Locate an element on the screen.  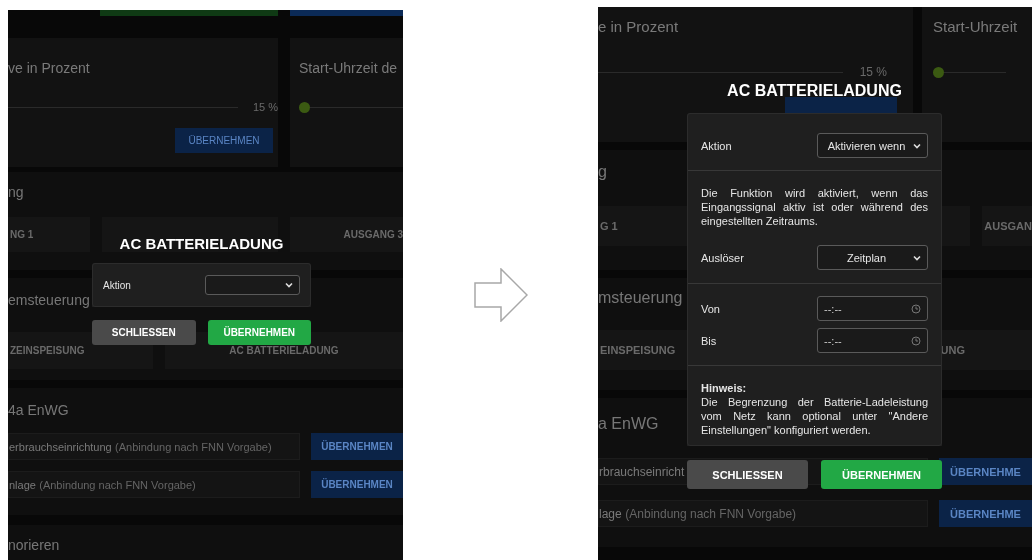
section-title: 4a EnWG is located at coordinates (38, 410).